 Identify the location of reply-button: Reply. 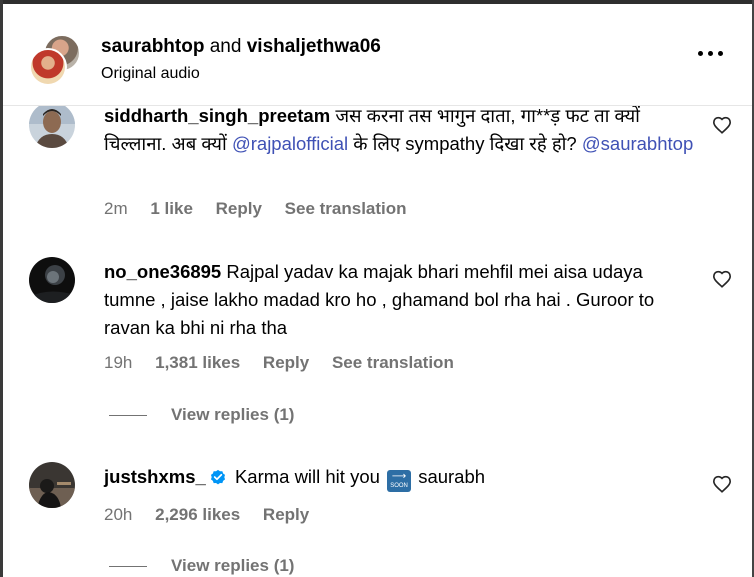
(286, 514).